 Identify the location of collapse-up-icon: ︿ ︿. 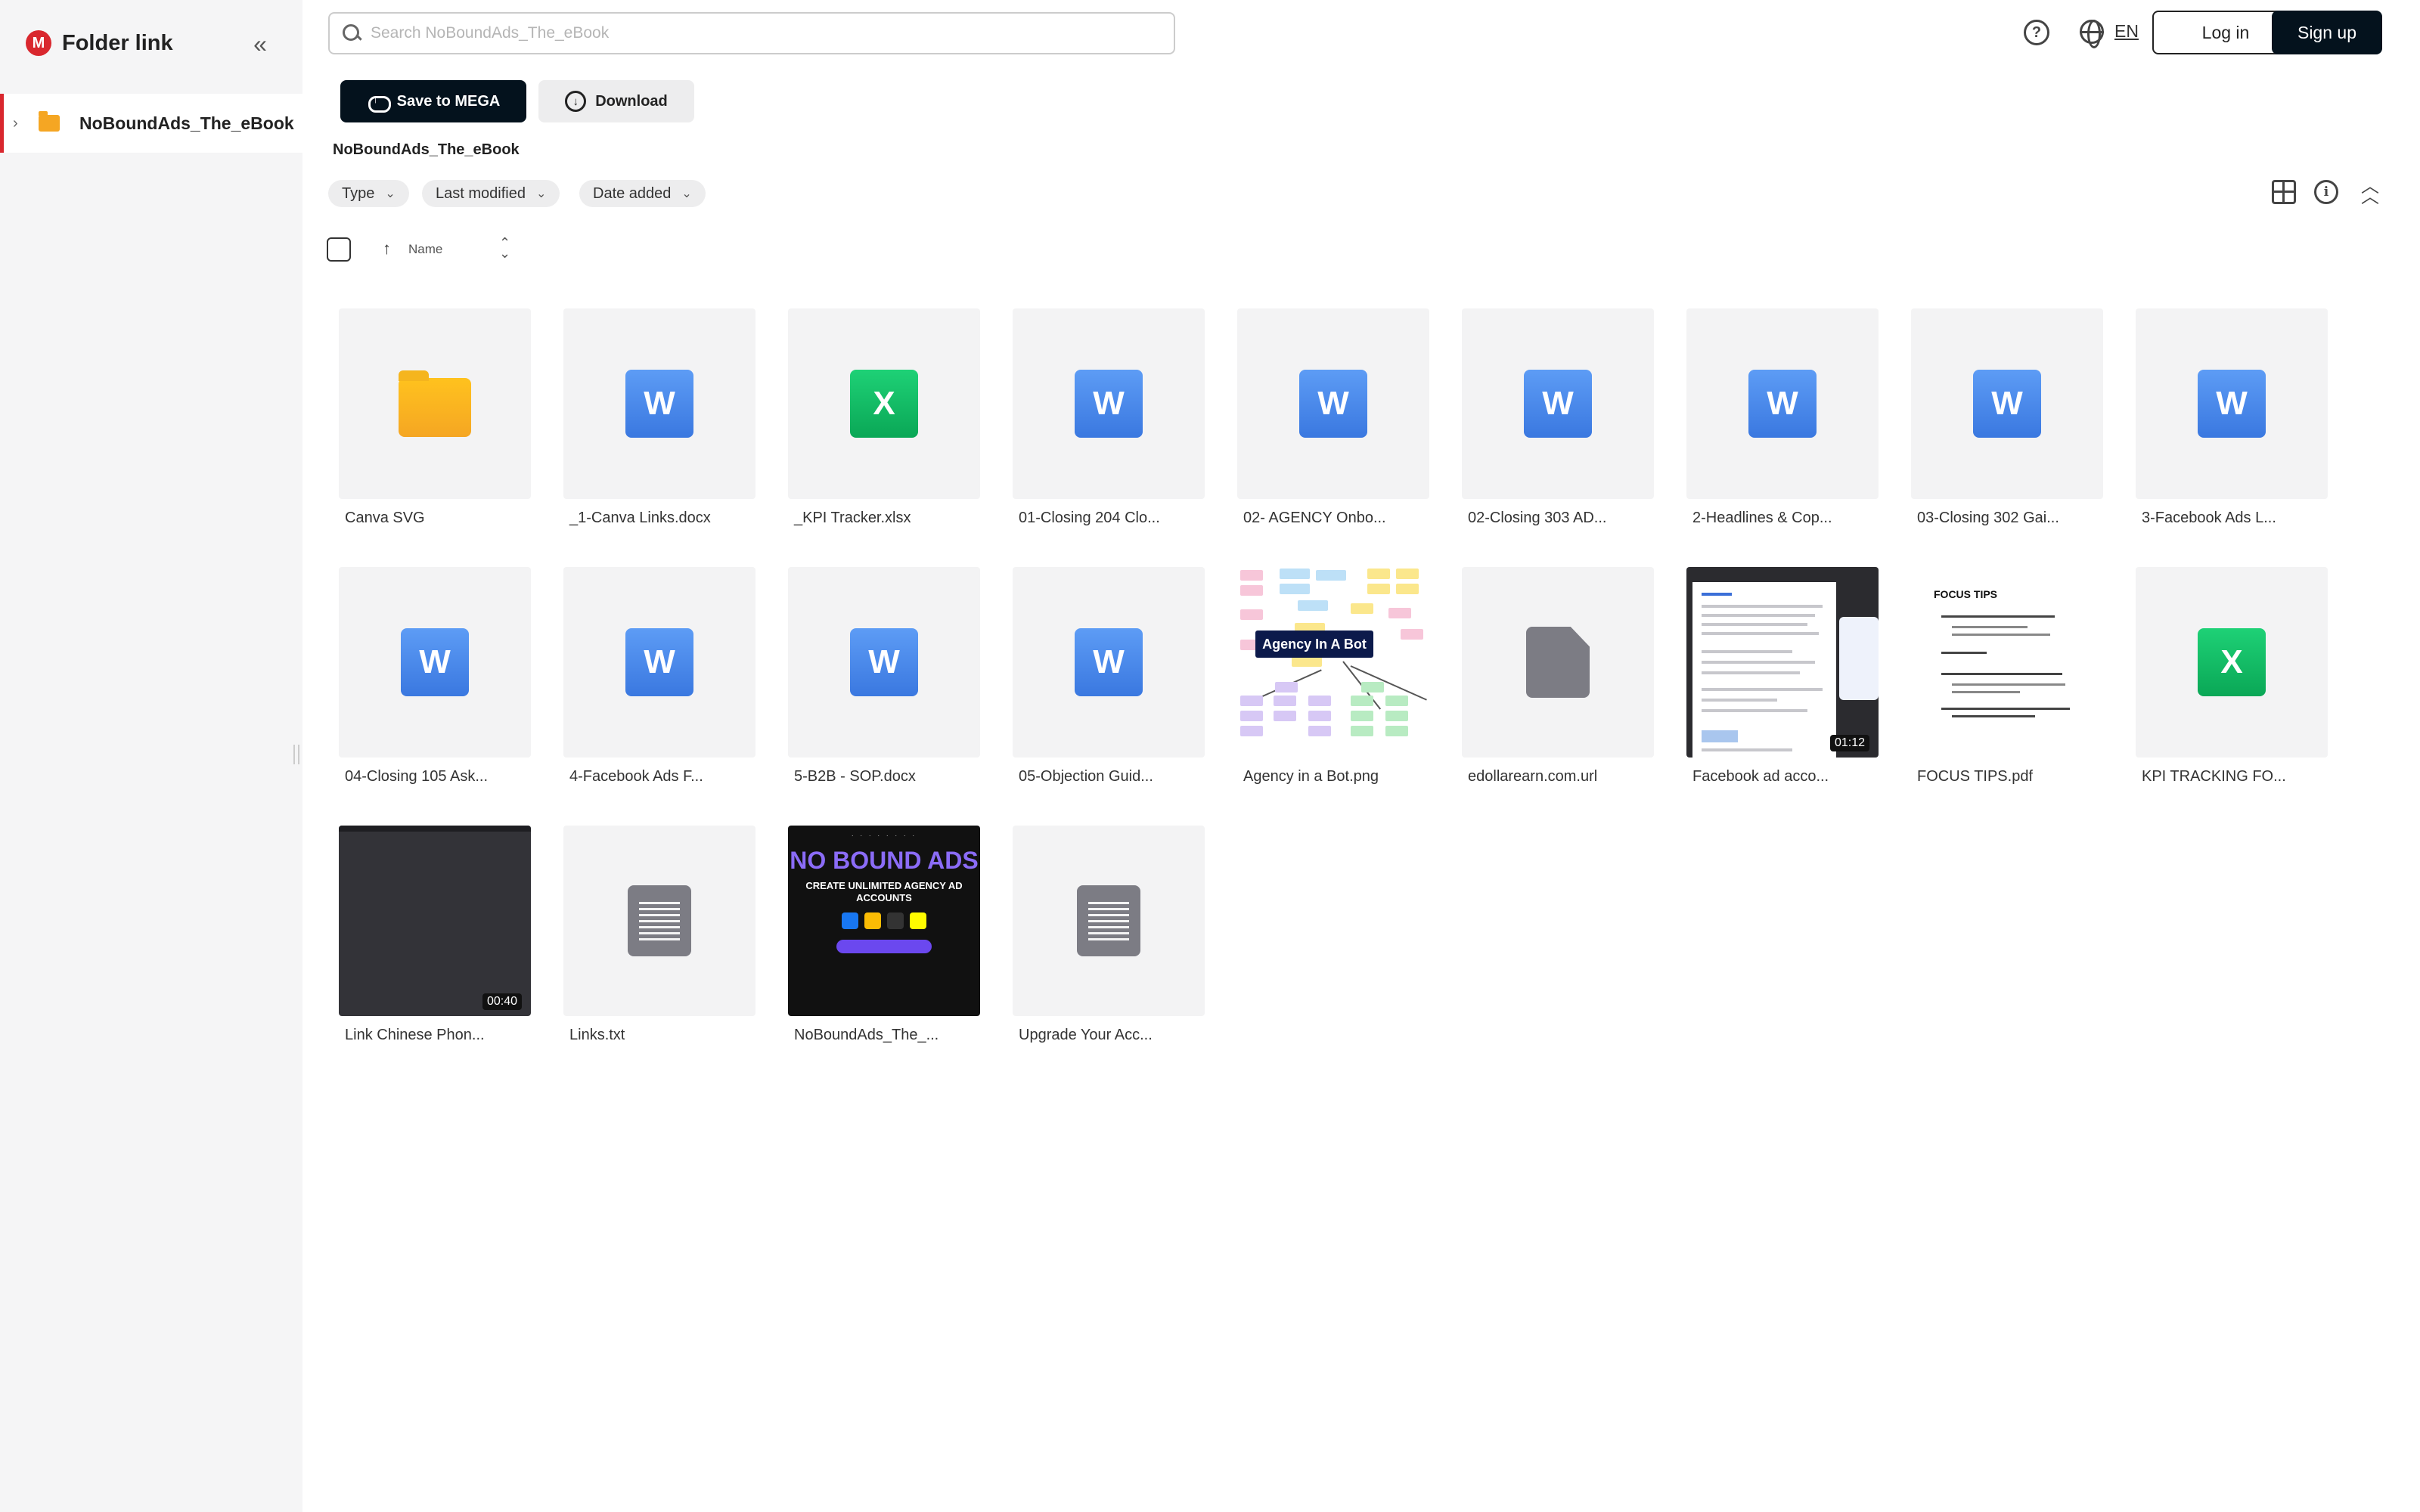
(2370, 191).